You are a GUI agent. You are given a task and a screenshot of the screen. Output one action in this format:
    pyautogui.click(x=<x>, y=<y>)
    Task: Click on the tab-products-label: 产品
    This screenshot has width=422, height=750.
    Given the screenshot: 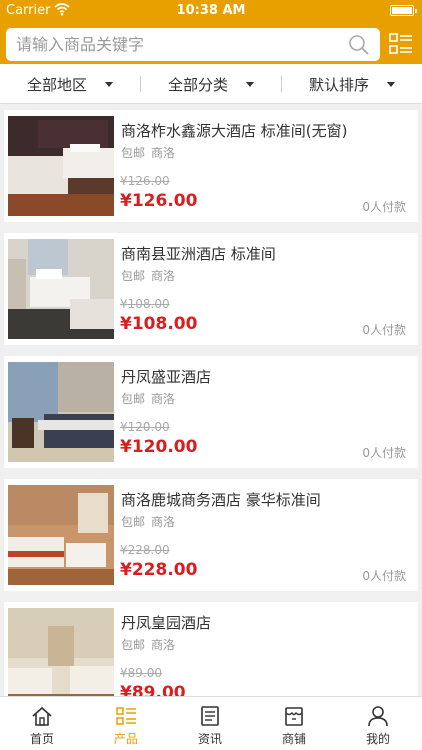 What is the action you would take?
    pyautogui.click(x=125, y=739)
    